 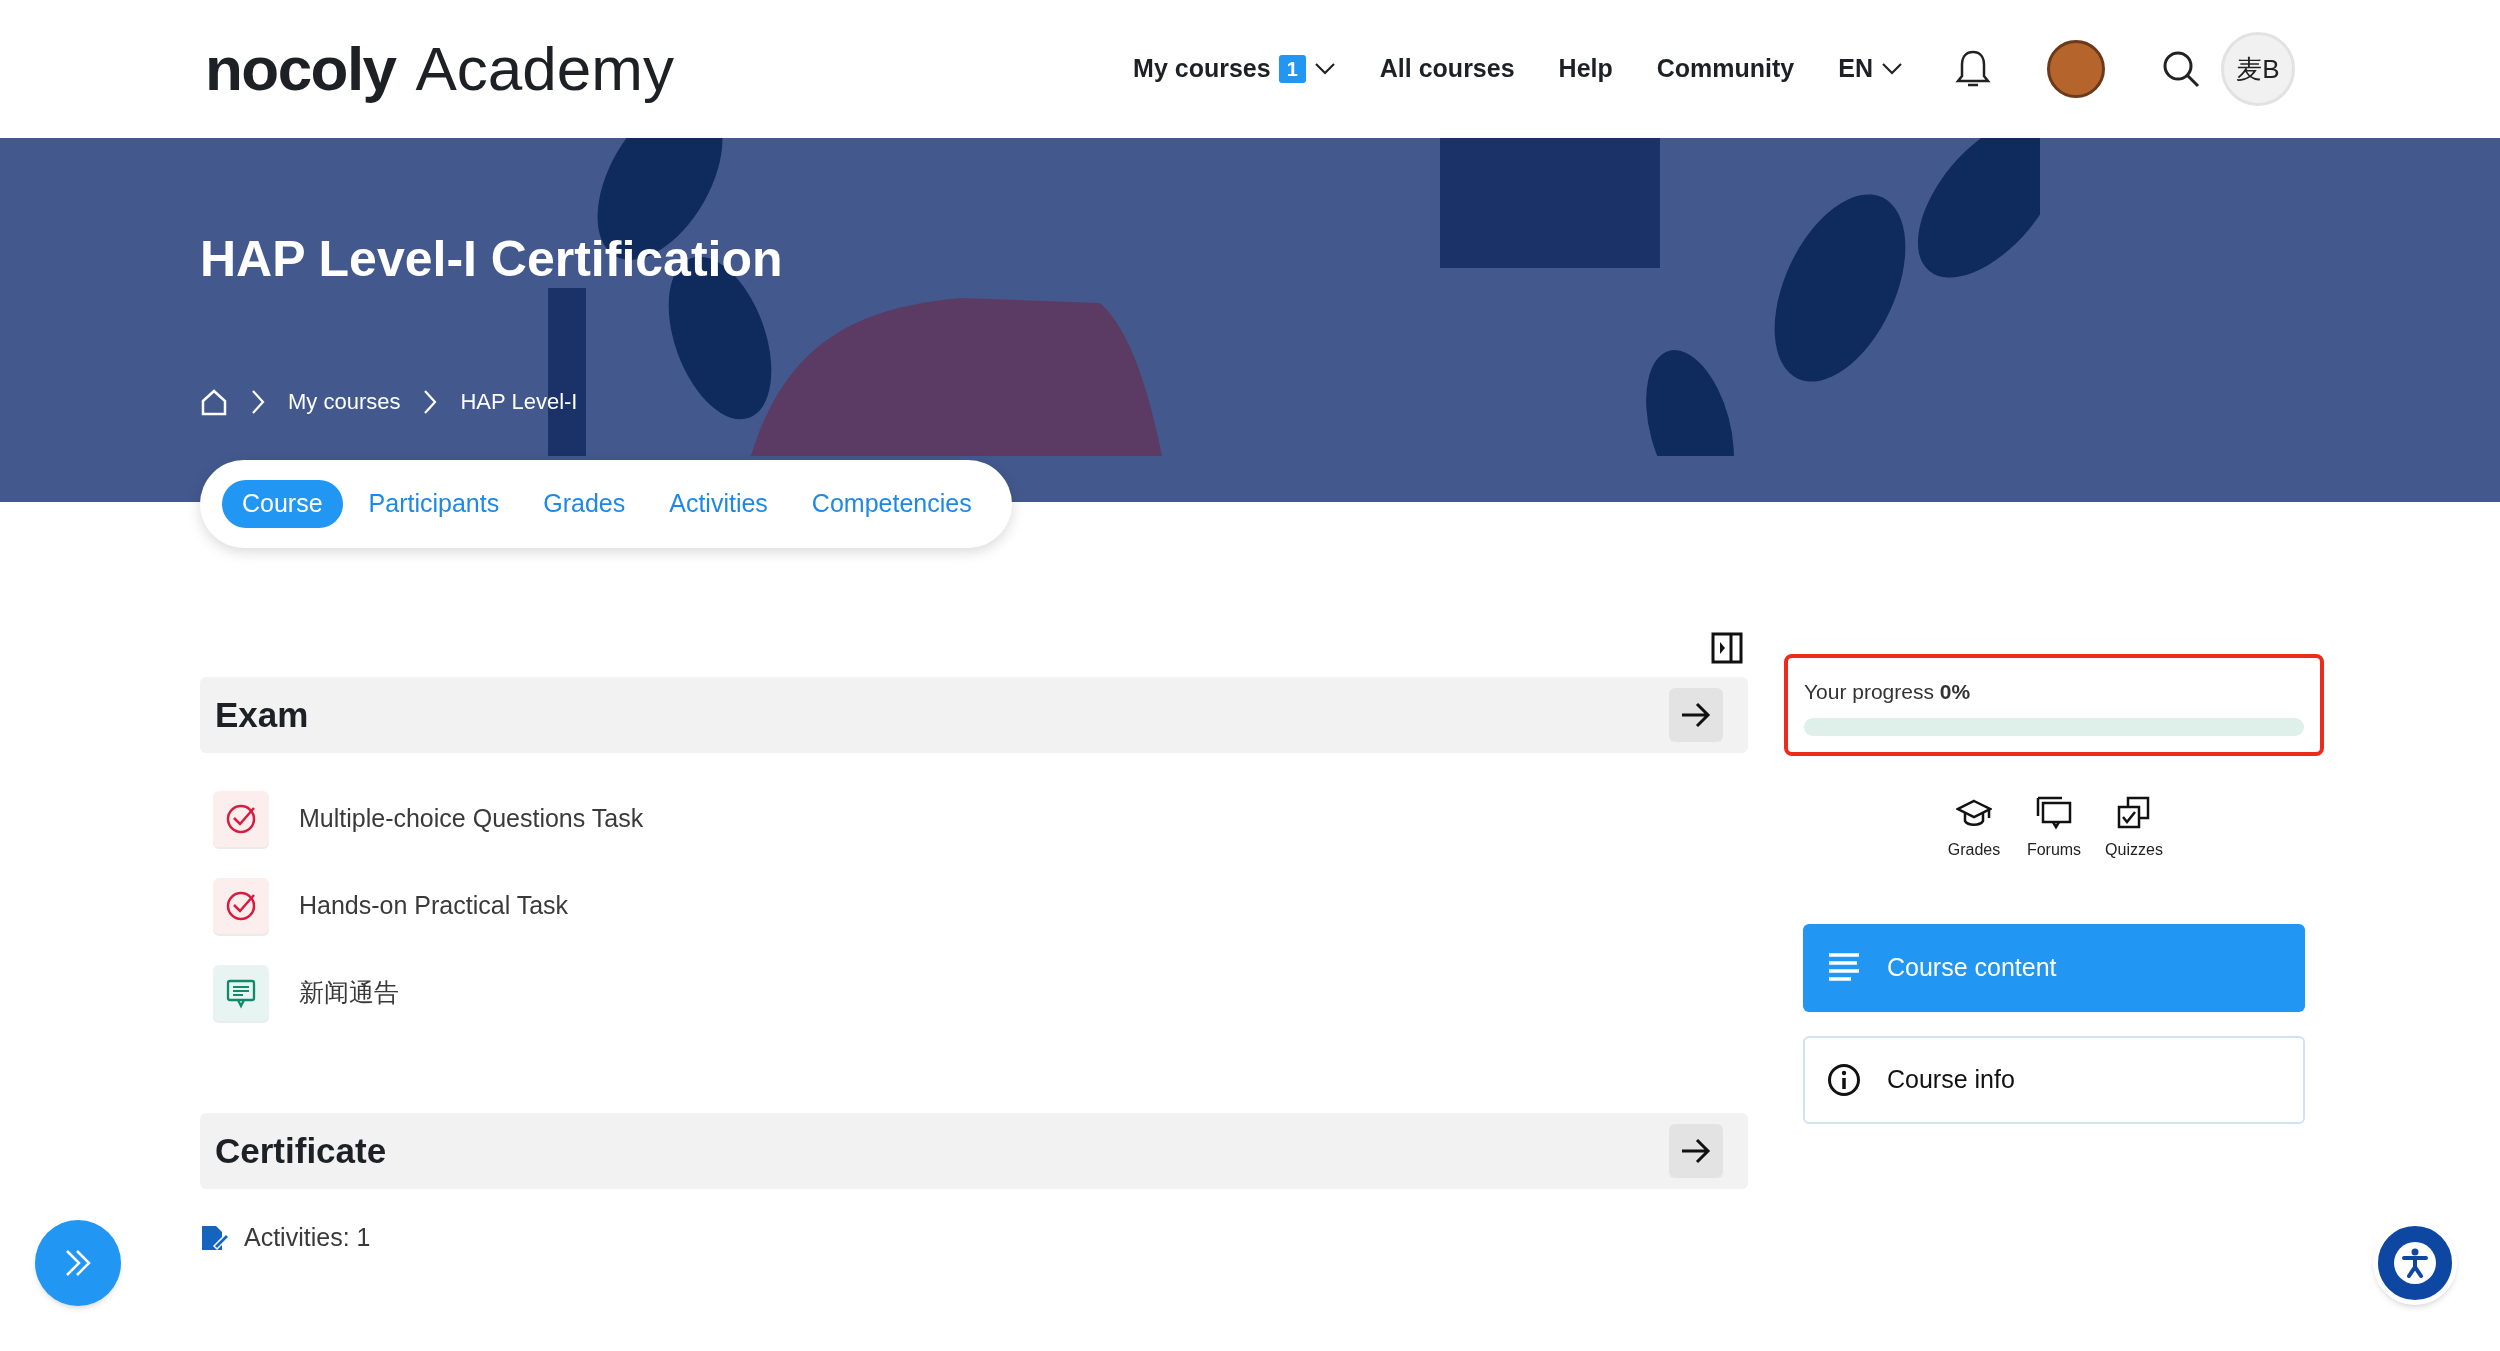 What do you see at coordinates (471, 819) in the screenshot?
I see `activity-link: Multiple-choice Questions Task` at bounding box center [471, 819].